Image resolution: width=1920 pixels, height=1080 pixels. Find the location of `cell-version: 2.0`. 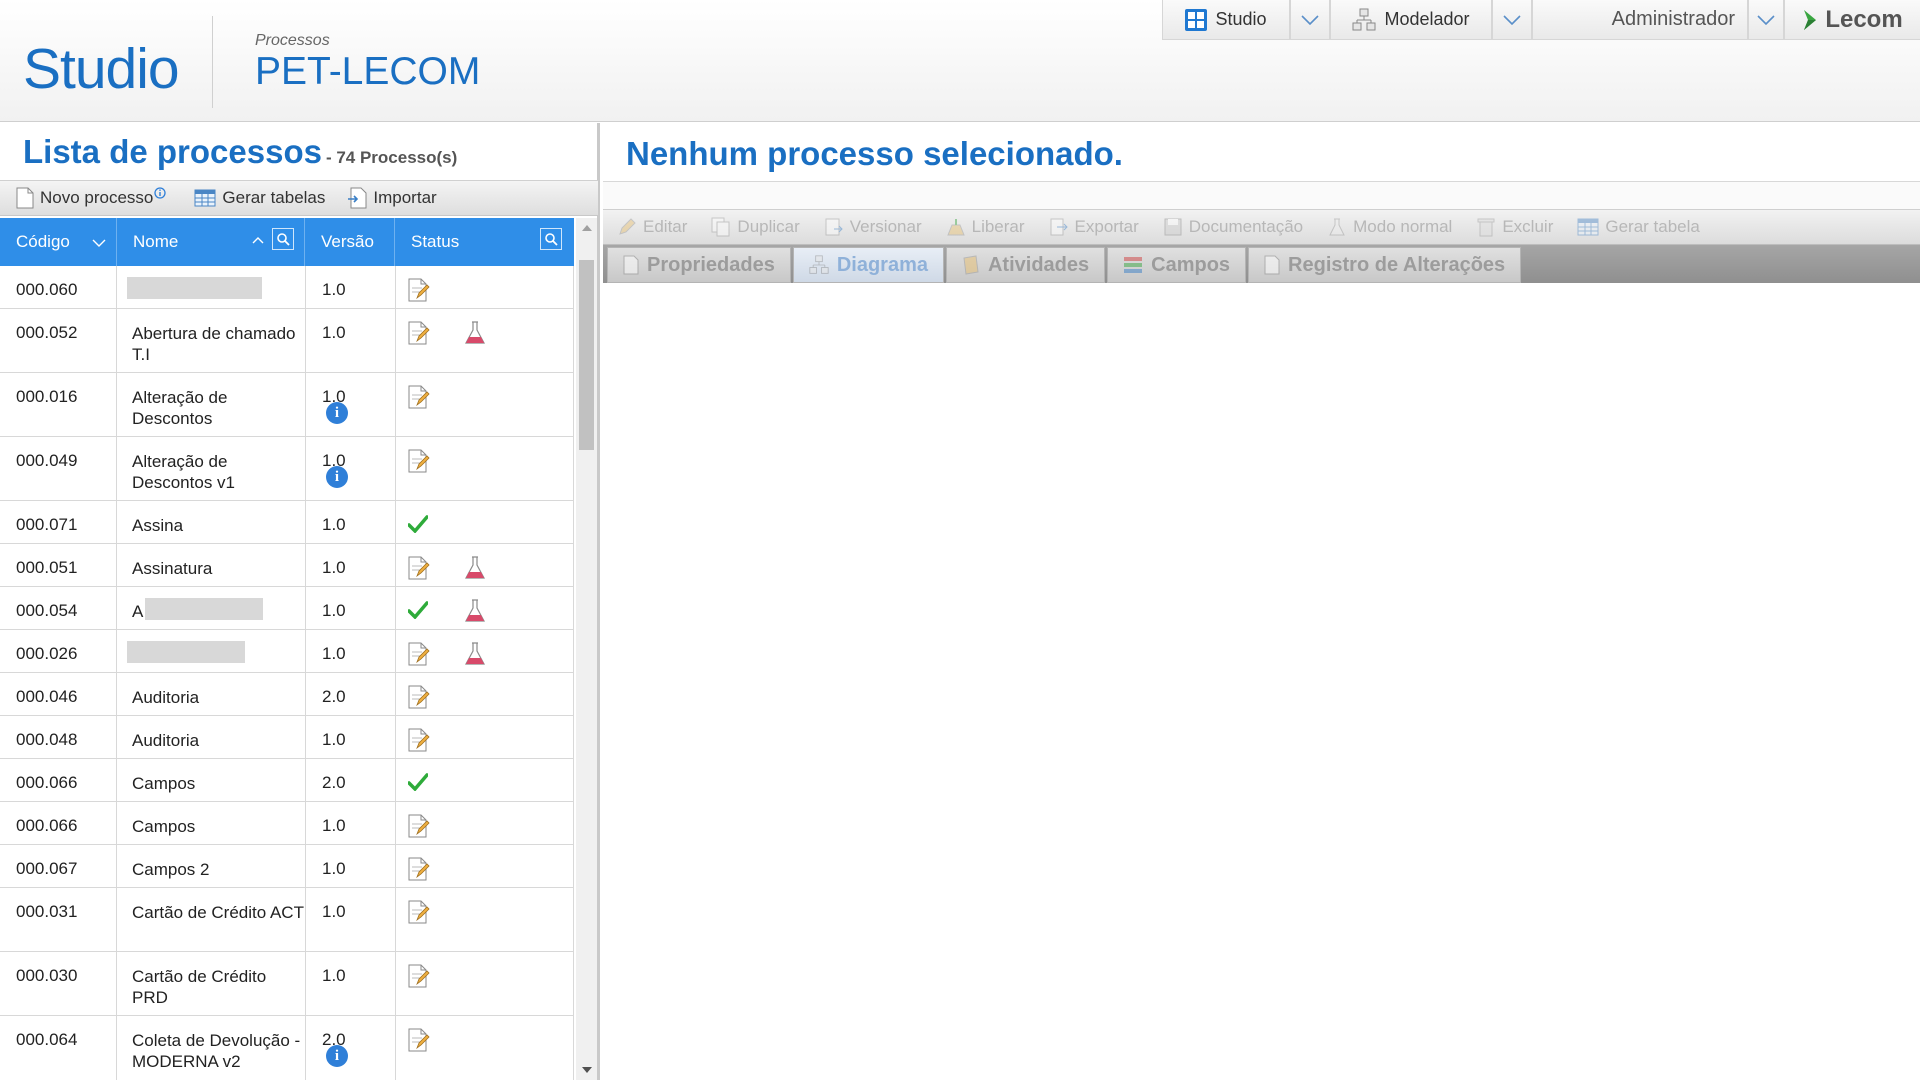

cell-version: 2.0 is located at coordinates (351, 694).